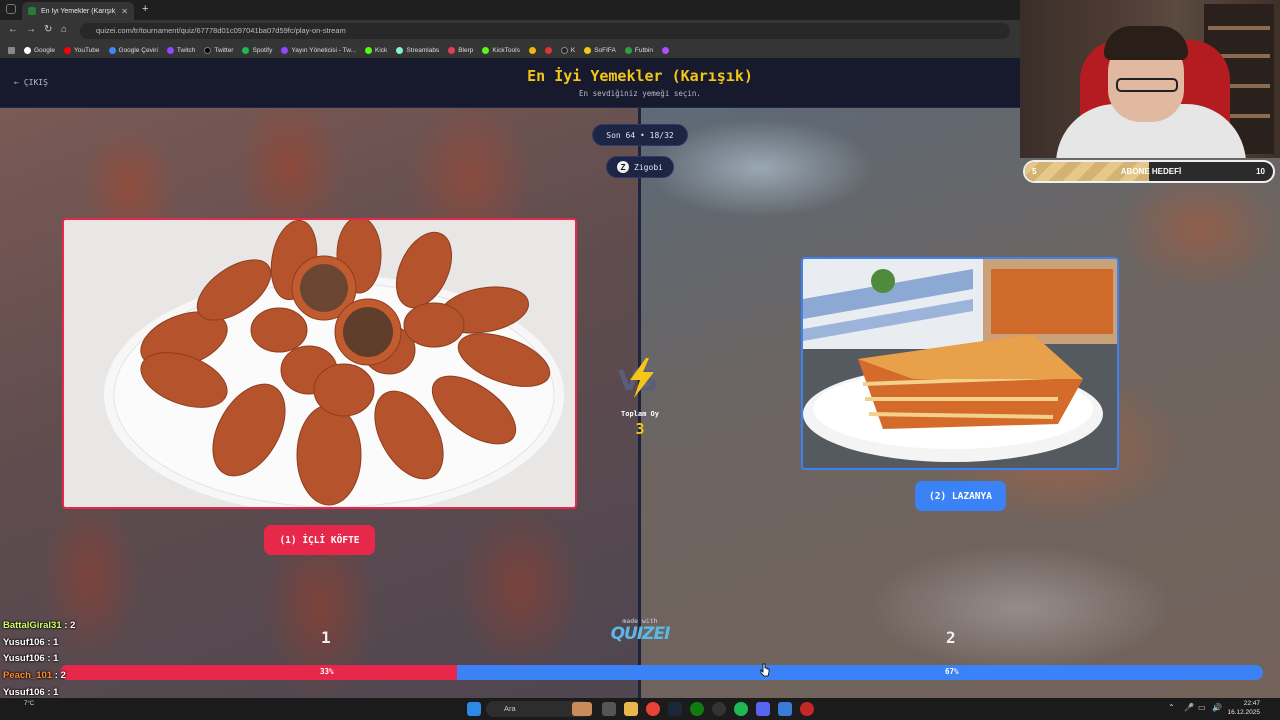  What do you see at coordinates (1189, 707) in the screenshot?
I see `microphone-icon: 🎤` at bounding box center [1189, 707].